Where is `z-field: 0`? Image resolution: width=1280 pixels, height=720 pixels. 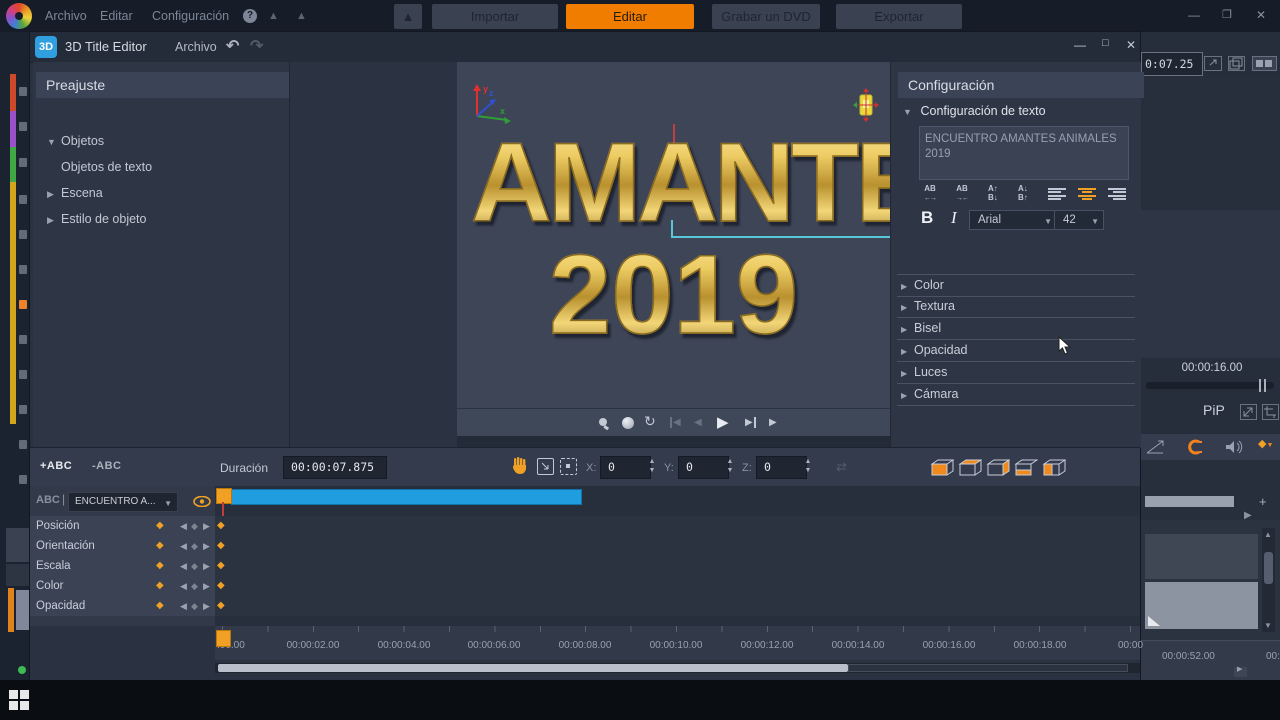 z-field: 0 is located at coordinates (781, 467).